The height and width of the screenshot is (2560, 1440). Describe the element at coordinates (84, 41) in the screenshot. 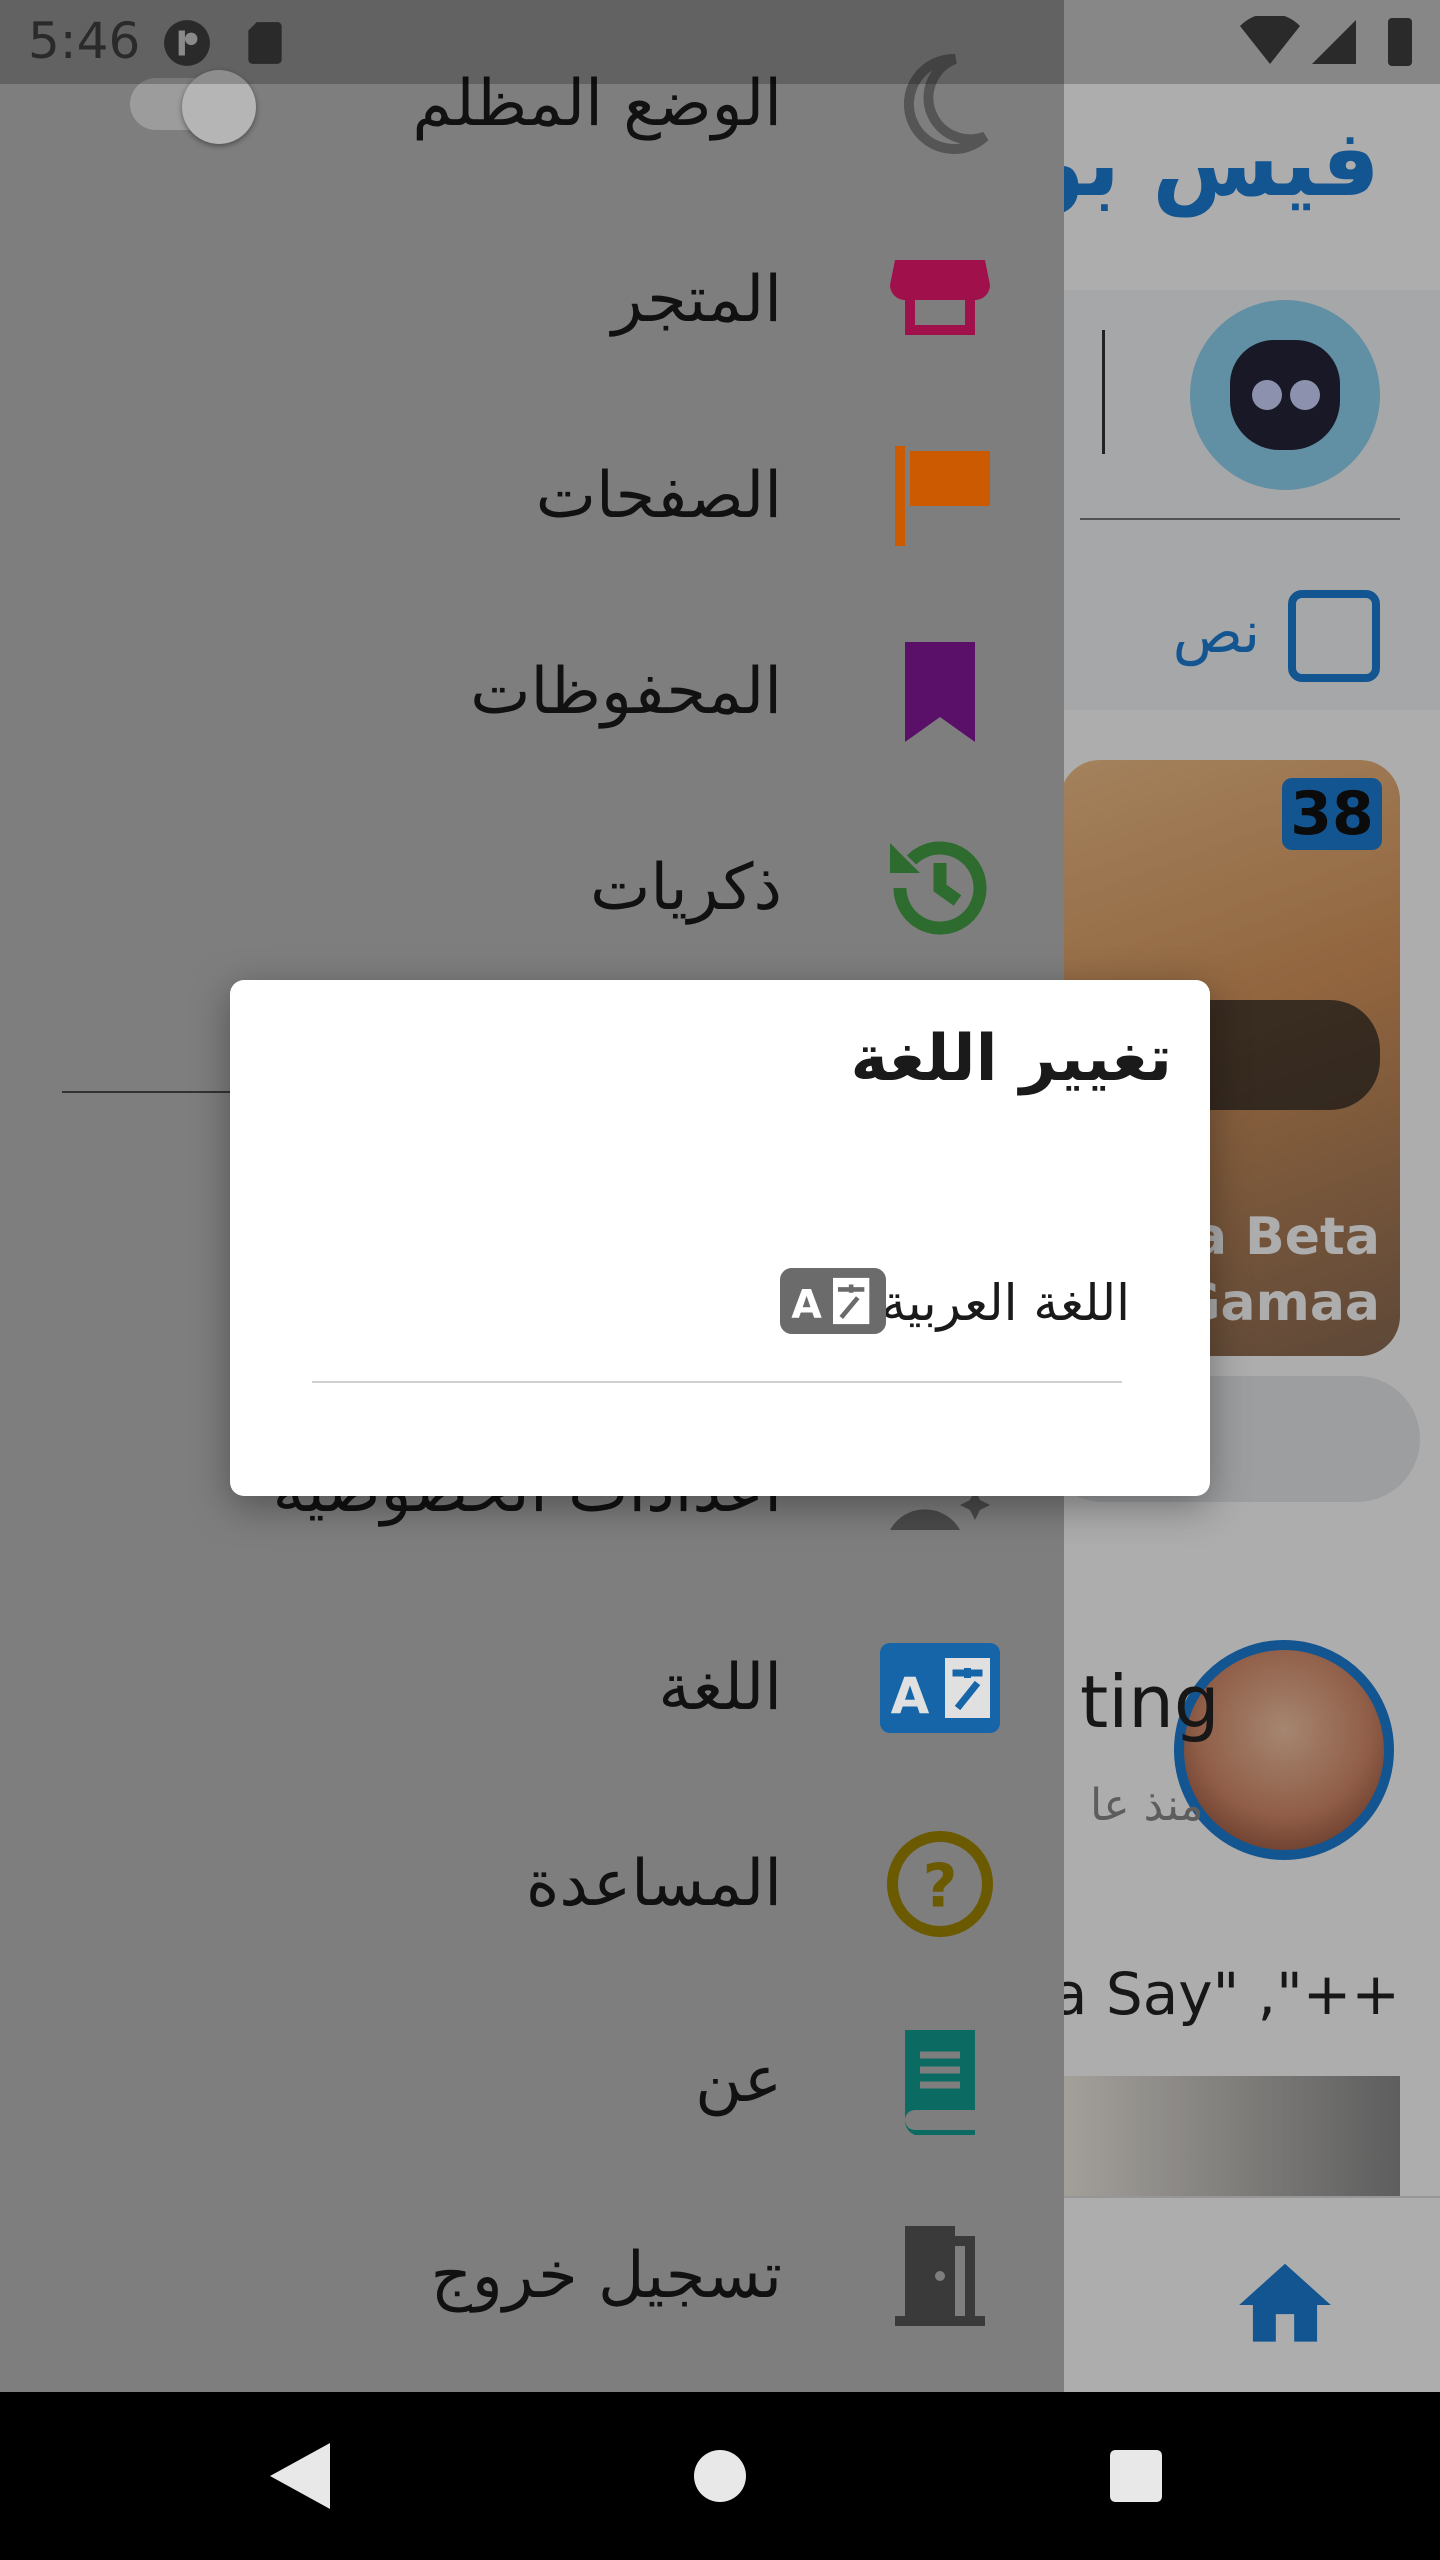

I see `status-time: 5:46` at that location.